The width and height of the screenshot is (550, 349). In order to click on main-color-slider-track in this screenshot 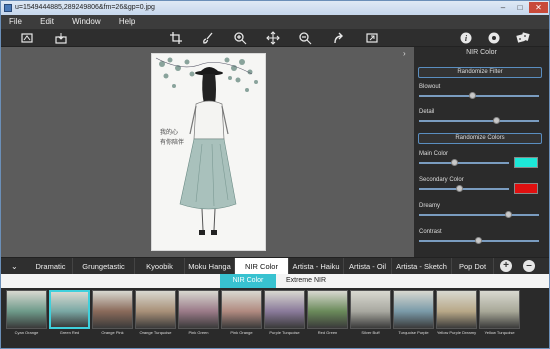, I will do `click(464, 163)`.